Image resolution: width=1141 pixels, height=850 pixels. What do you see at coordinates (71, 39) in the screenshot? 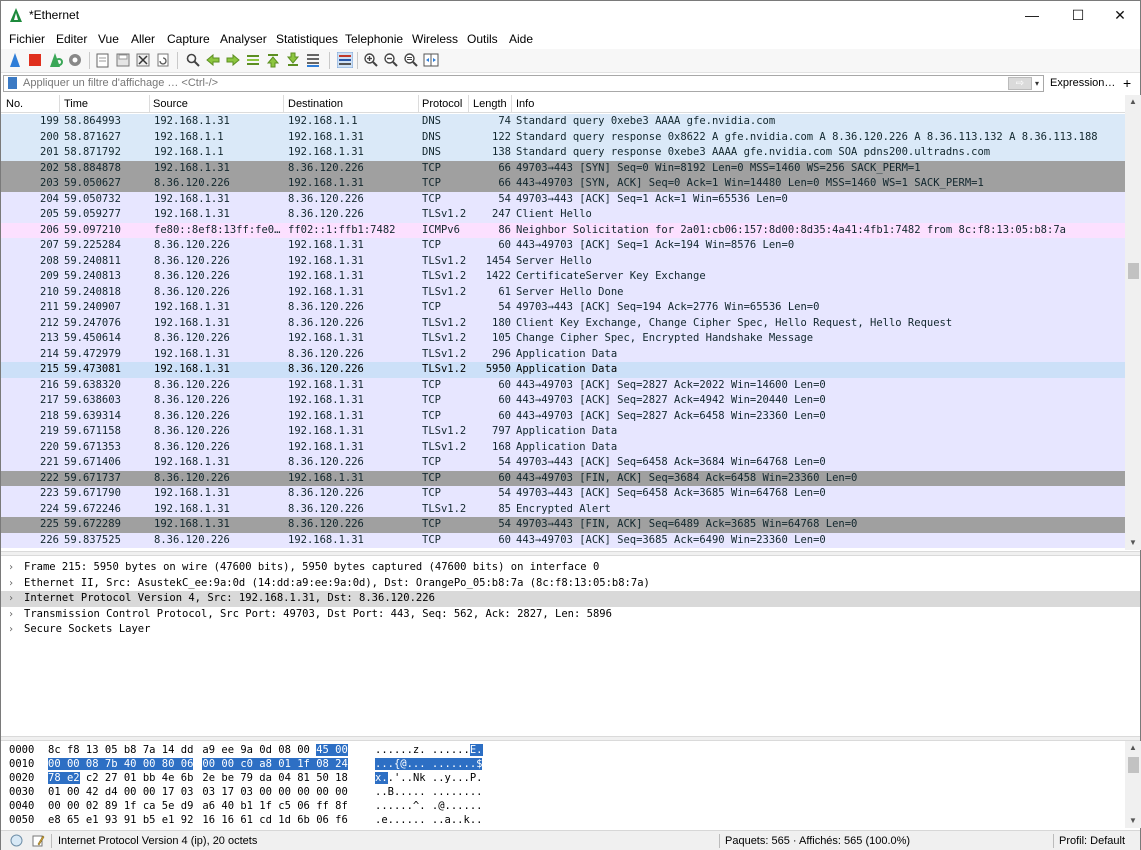
I see `menu-editer: Editer` at bounding box center [71, 39].